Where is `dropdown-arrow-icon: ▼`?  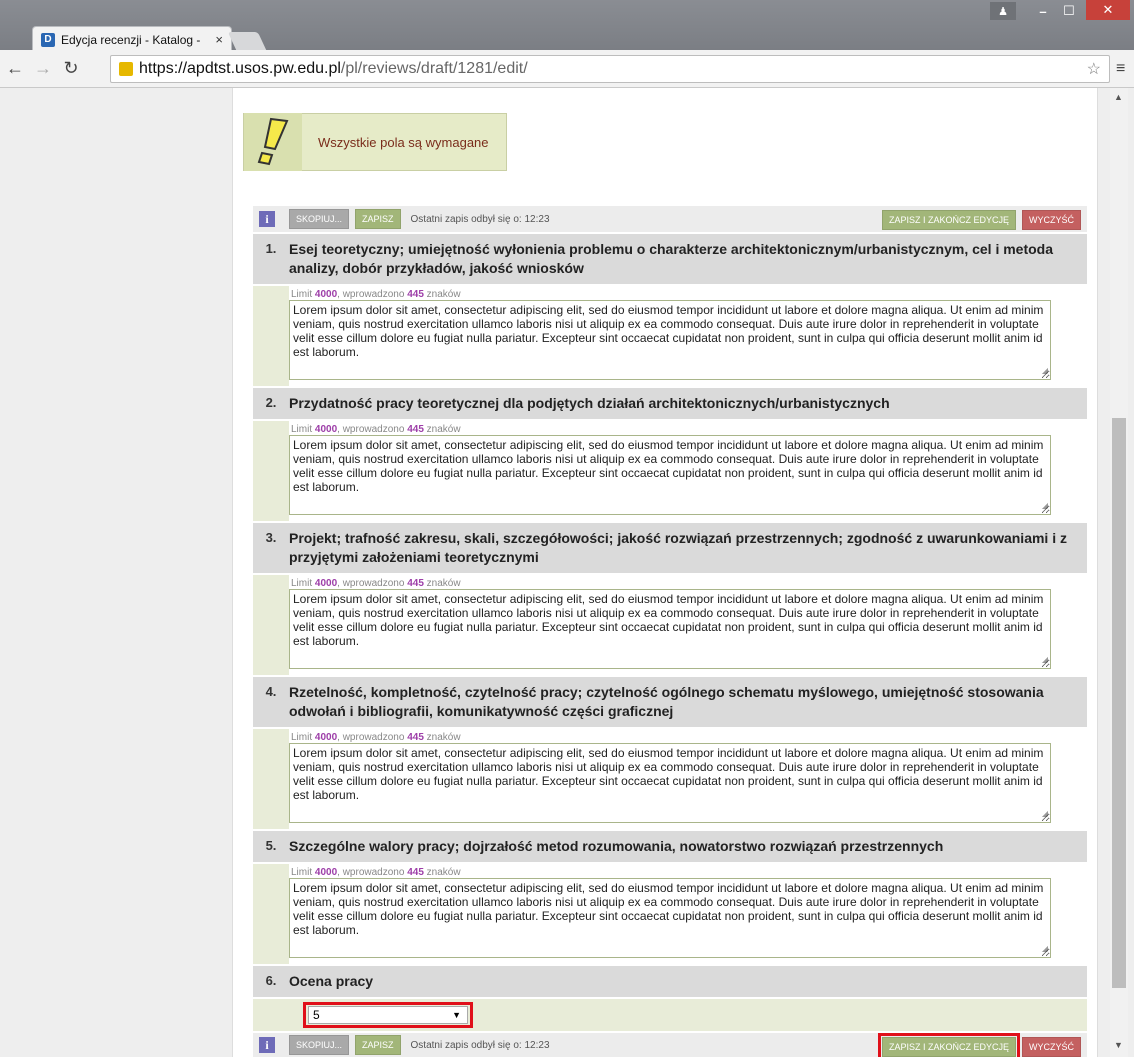 dropdown-arrow-icon: ▼ is located at coordinates (456, 1015).